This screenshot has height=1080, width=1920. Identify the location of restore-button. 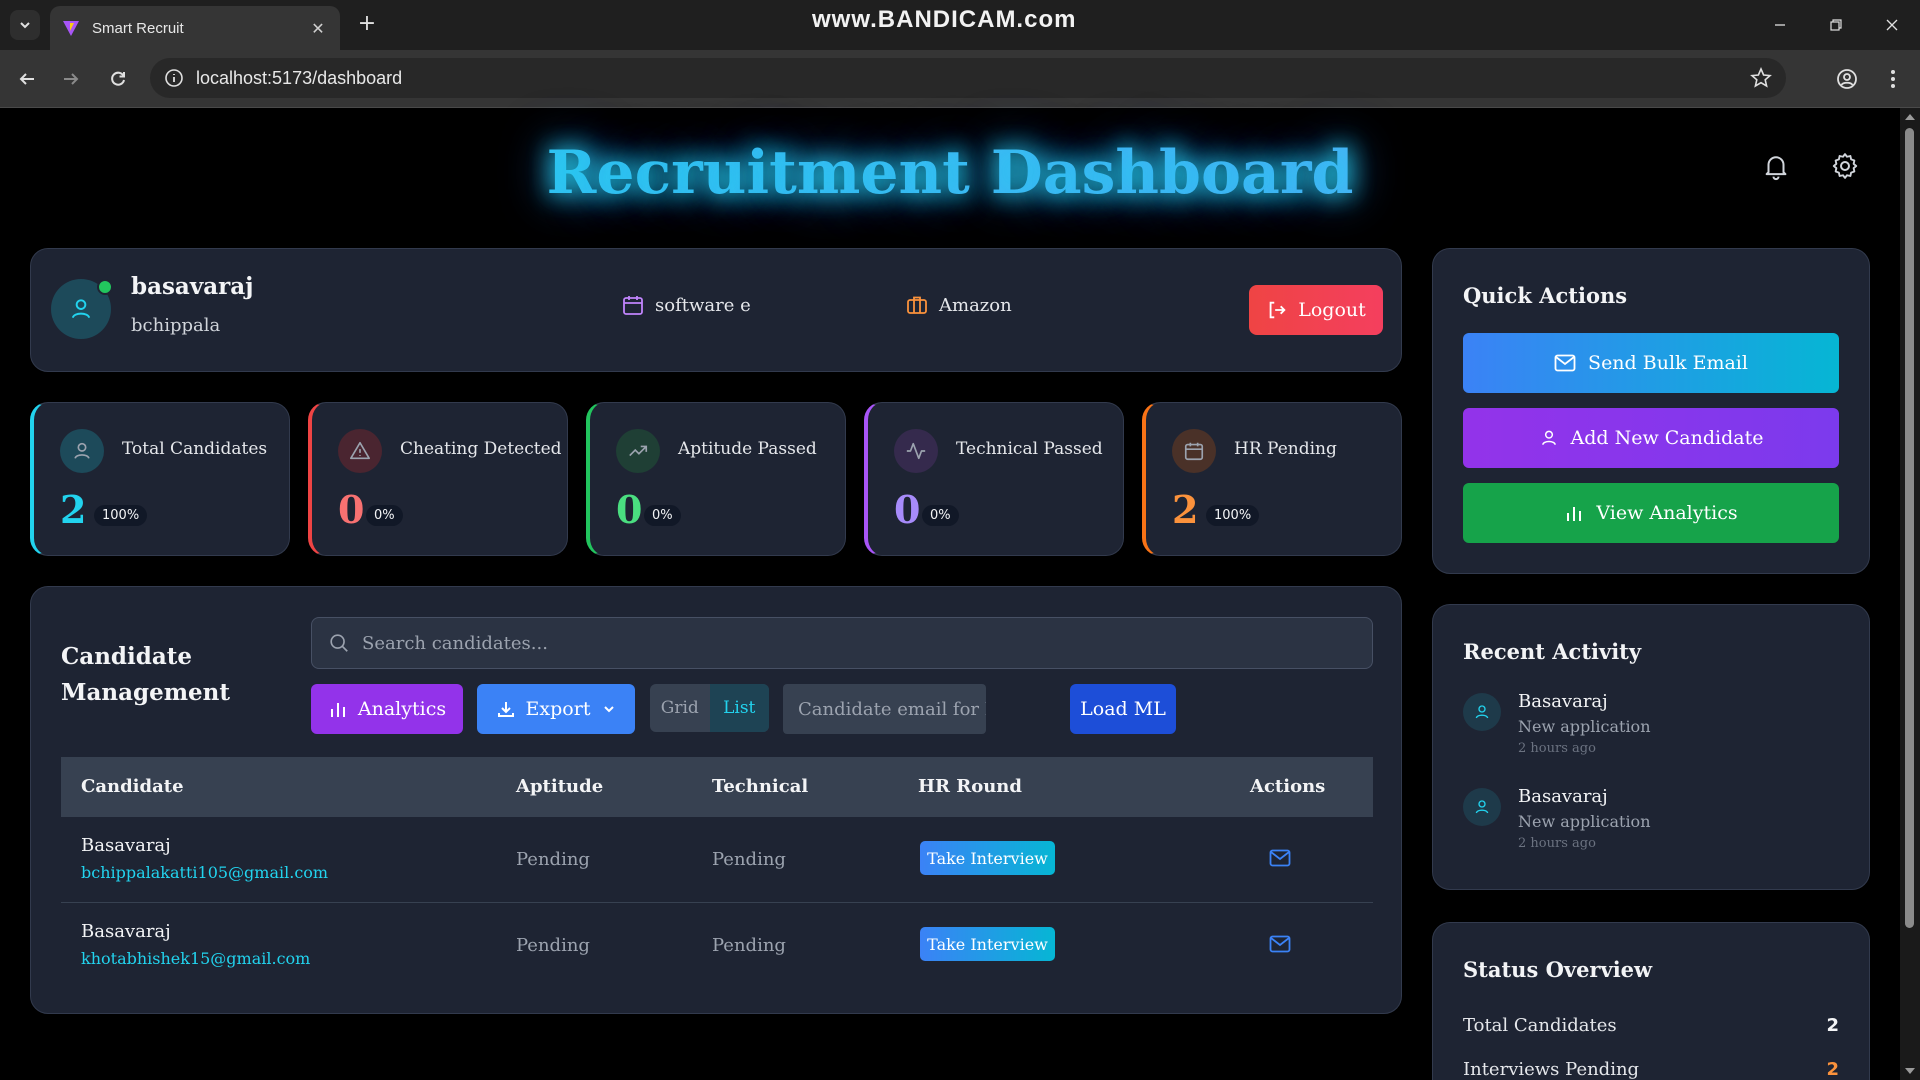
(1836, 25).